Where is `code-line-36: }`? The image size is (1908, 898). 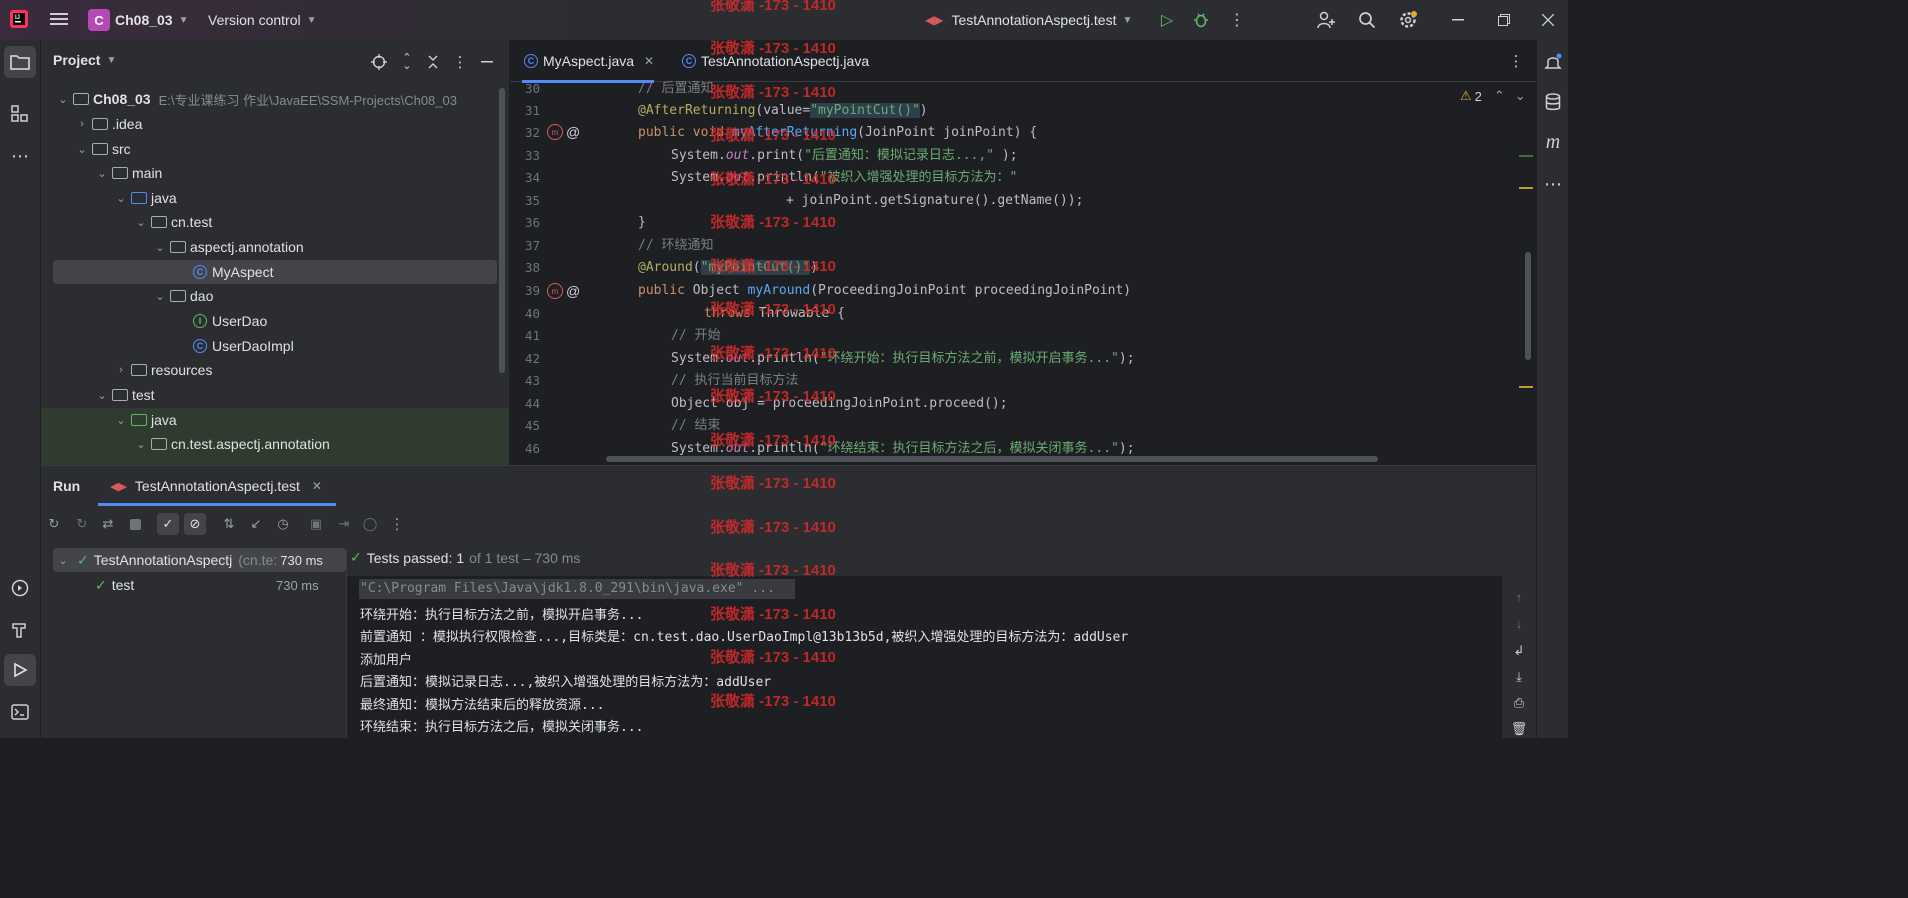 code-line-36: } is located at coordinates (642, 223).